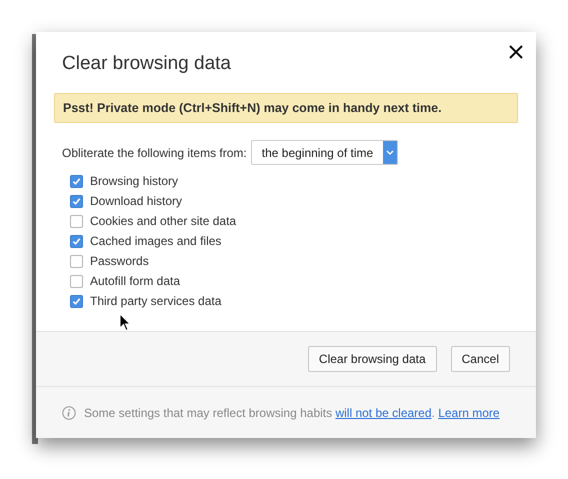 The image size is (568, 479). What do you see at coordinates (156, 241) in the screenshot?
I see `option-label: Cached images and files` at bounding box center [156, 241].